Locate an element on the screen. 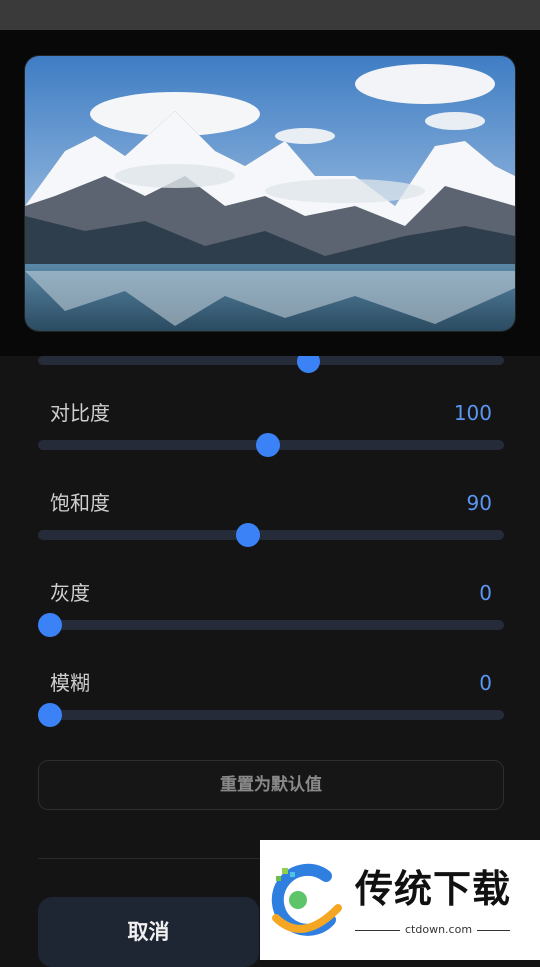 Image resolution: width=540 pixels, height=967 pixels. saturation-slider-thumb is located at coordinates (248, 535).